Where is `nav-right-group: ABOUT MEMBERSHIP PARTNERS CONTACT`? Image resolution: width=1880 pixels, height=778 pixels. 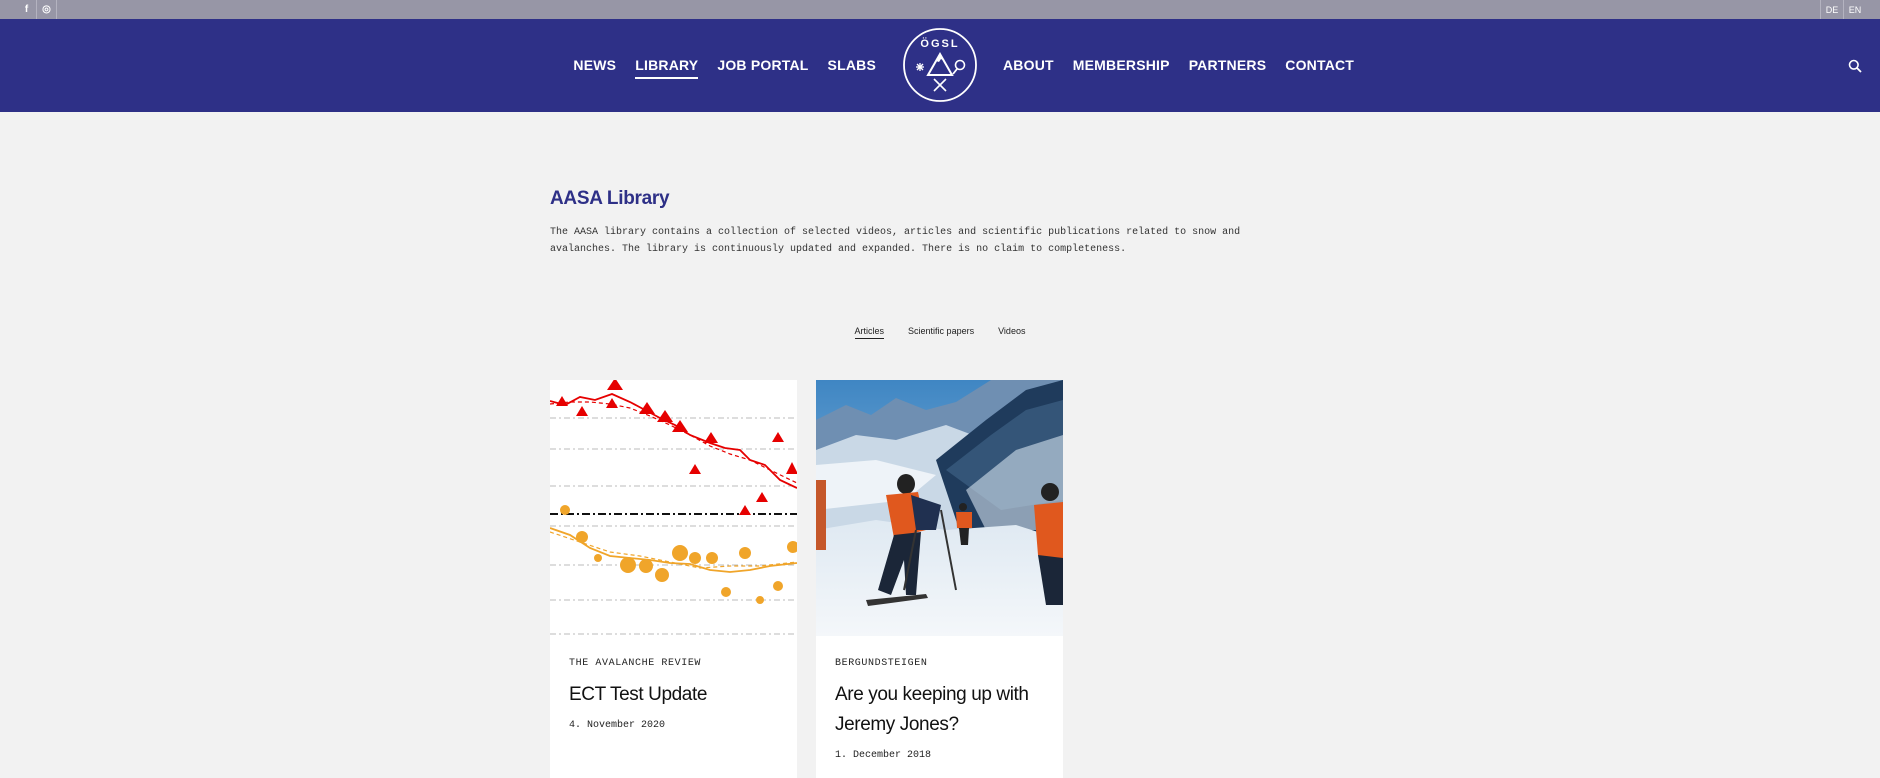 nav-right-group: ABOUT MEMBERSHIP PARTNERS CONTACT is located at coordinates (1178, 65).